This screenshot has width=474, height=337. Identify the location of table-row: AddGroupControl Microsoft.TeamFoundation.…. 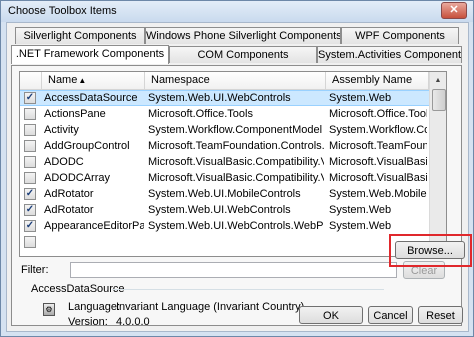
(233, 146).